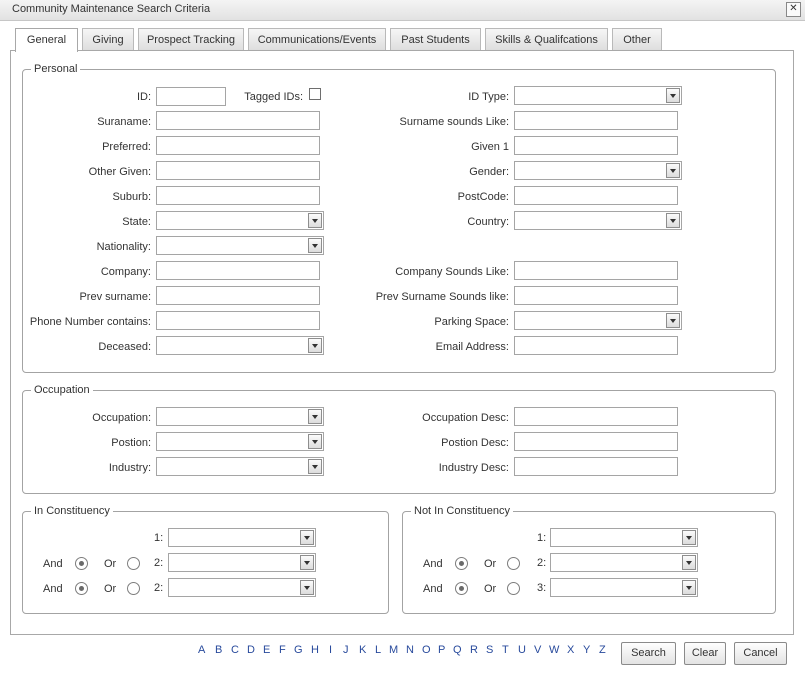 Image resolution: width=805 pixels, height=675 pixels. I want to click on other-given-input, so click(238, 170).